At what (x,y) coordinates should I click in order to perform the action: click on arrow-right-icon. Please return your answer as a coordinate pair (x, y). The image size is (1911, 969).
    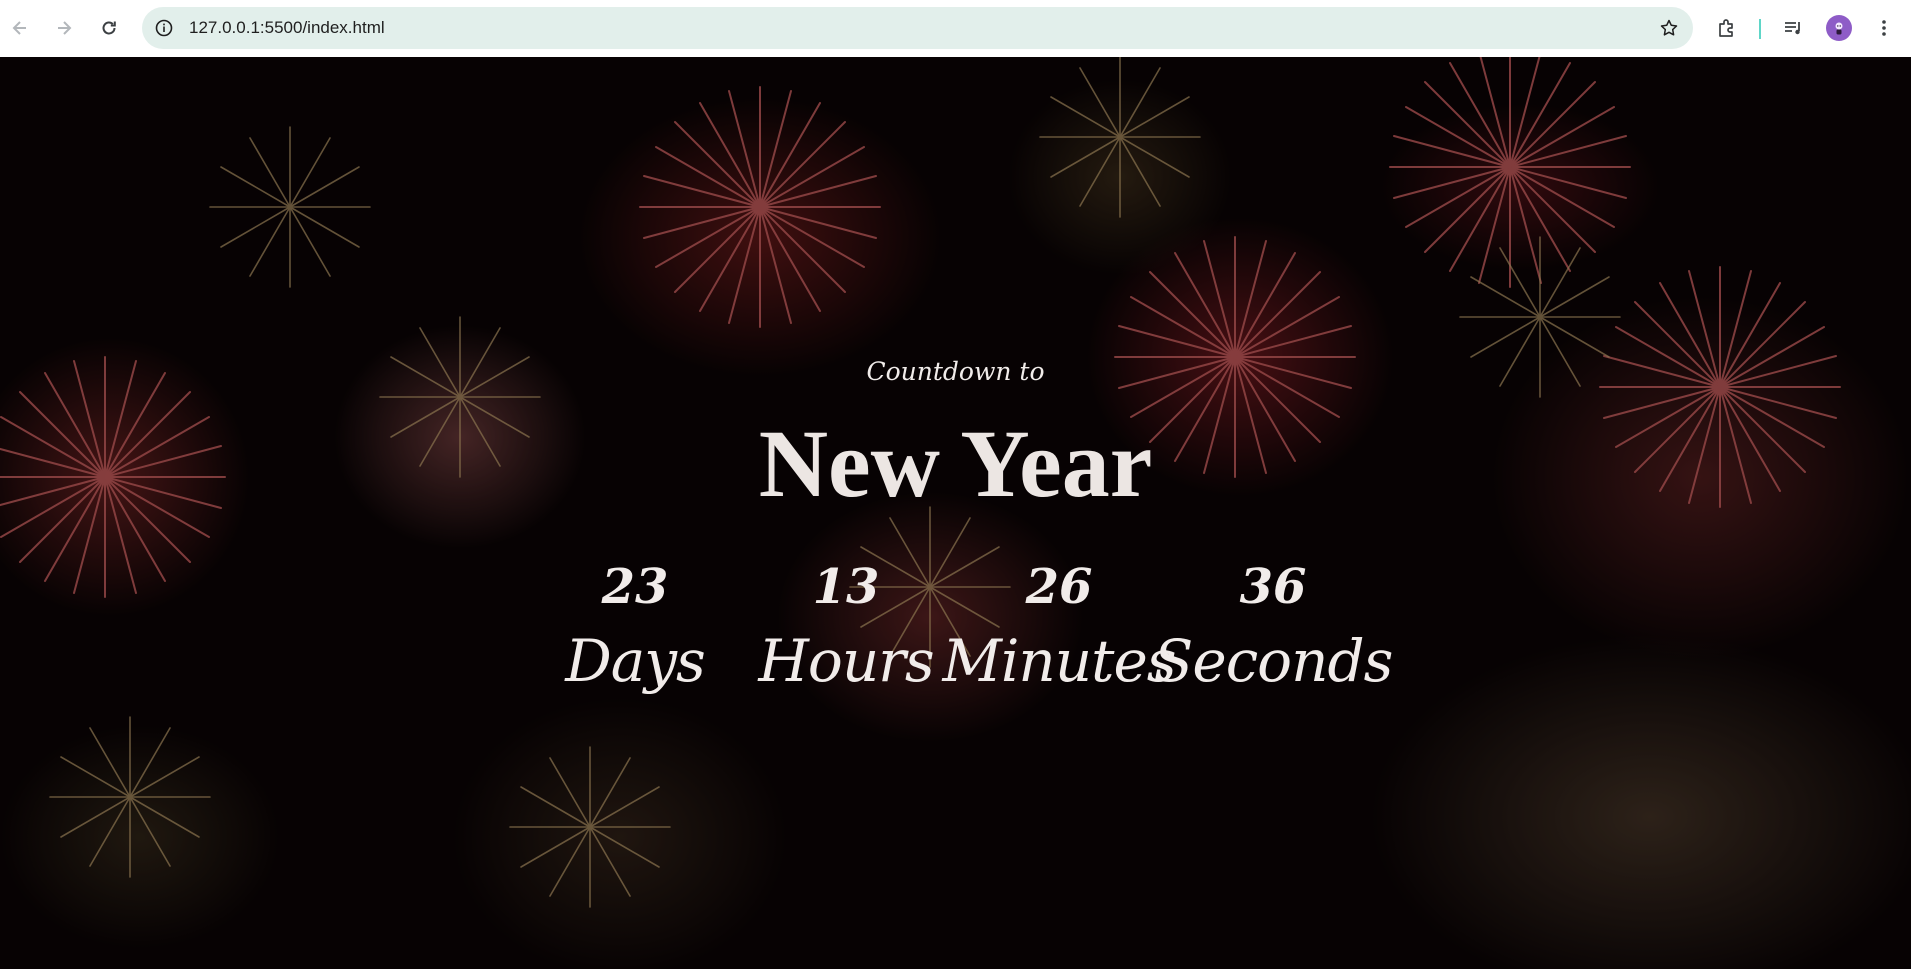
    Looking at the image, I should click on (65, 28).